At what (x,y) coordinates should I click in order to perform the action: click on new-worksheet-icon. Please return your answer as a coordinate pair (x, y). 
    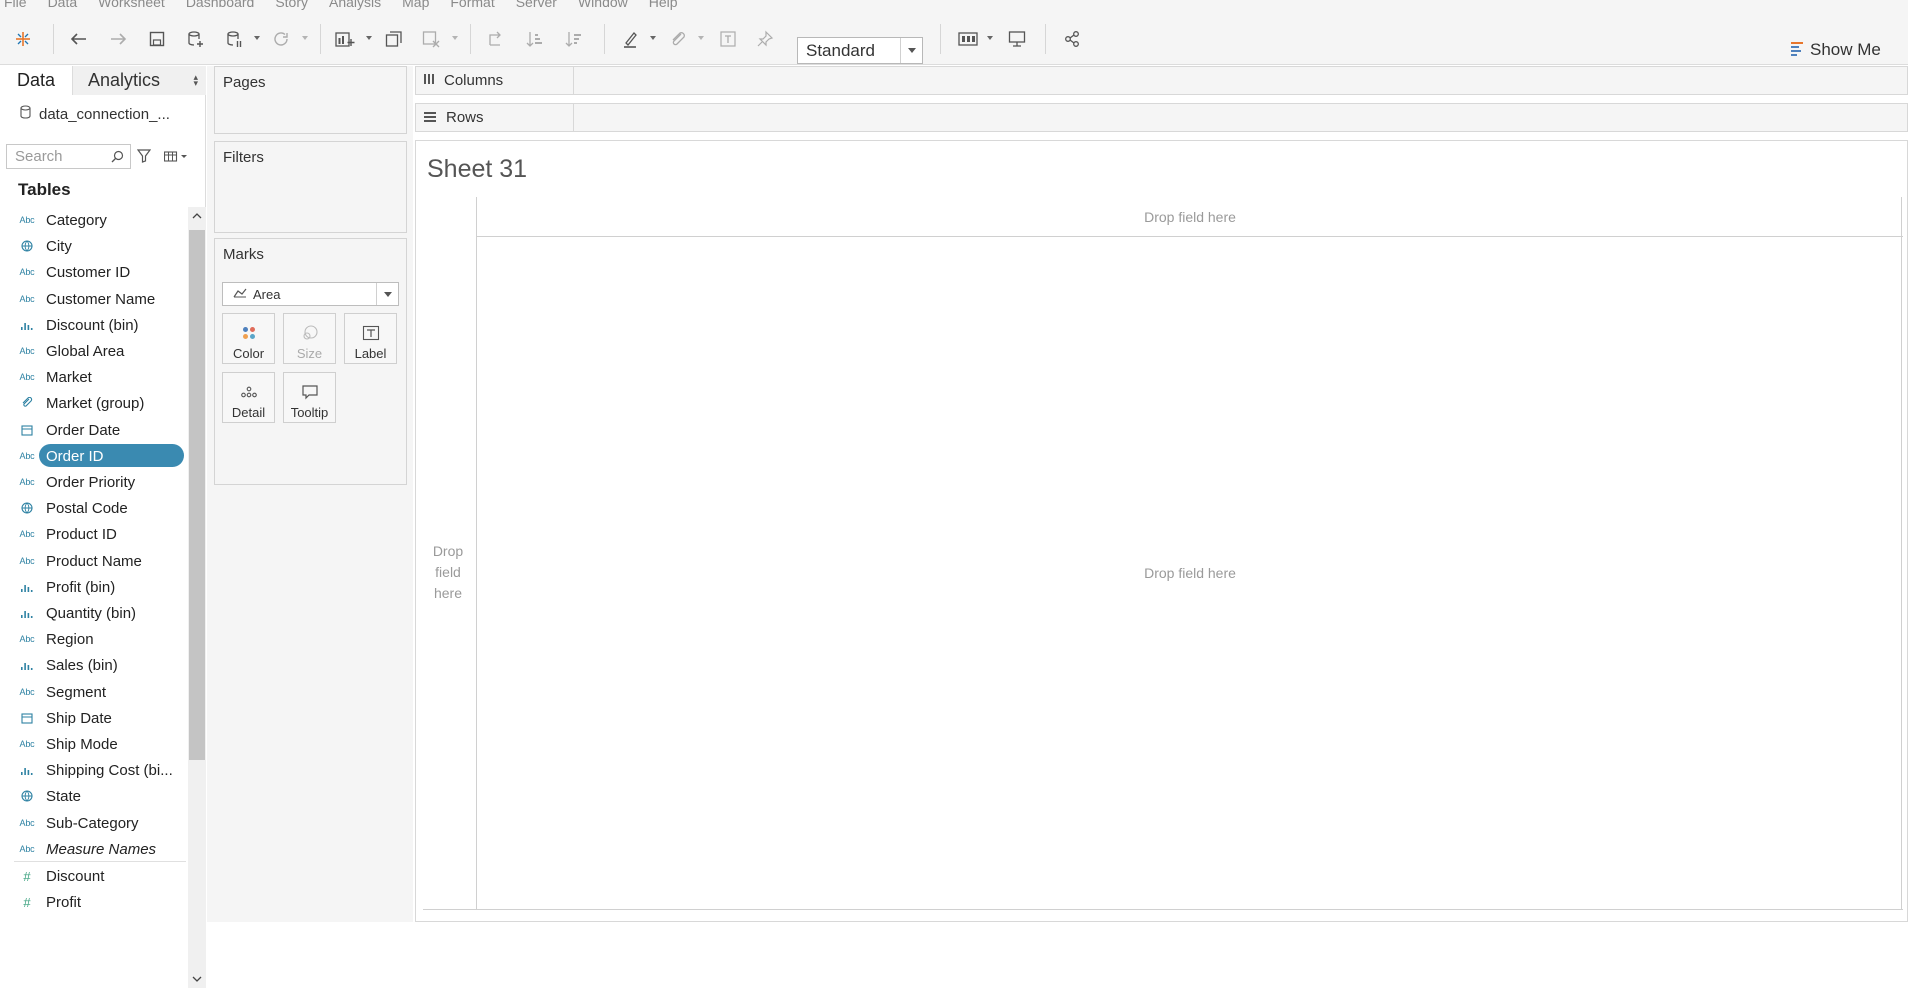
    Looking at the image, I should click on (345, 39).